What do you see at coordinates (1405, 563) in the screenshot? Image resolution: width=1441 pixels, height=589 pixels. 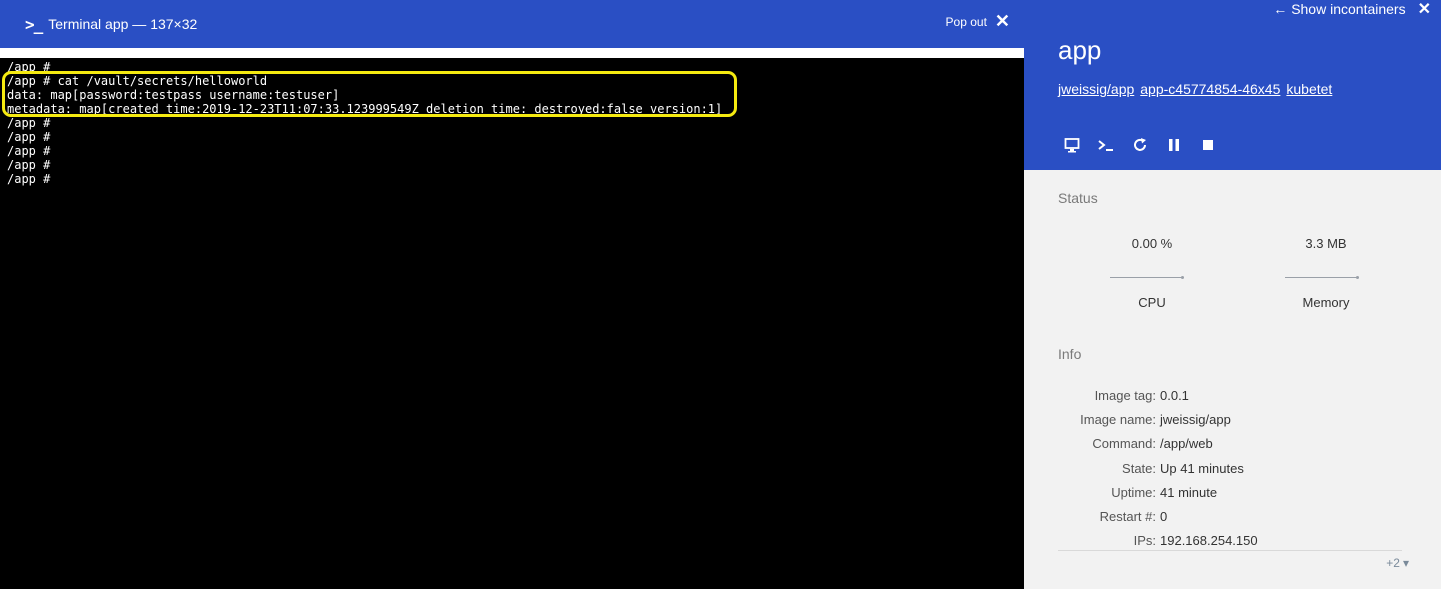 I see `chevron-down-icon: ▾` at bounding box center [1405, 563].